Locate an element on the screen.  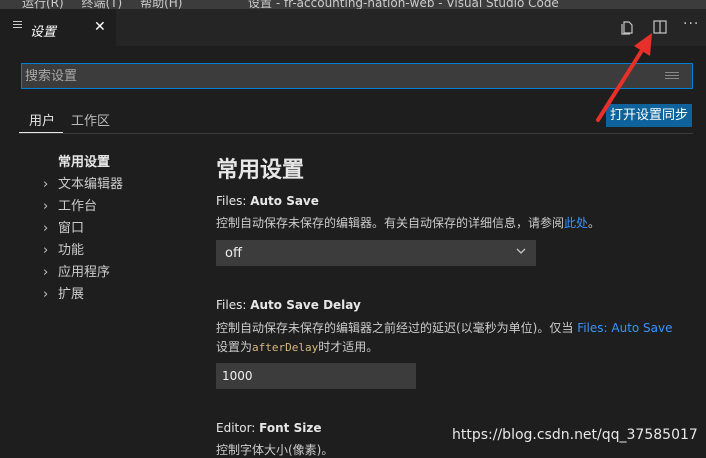
toc-item-extensions: › 扩展 is located at coordinates (63, 292).